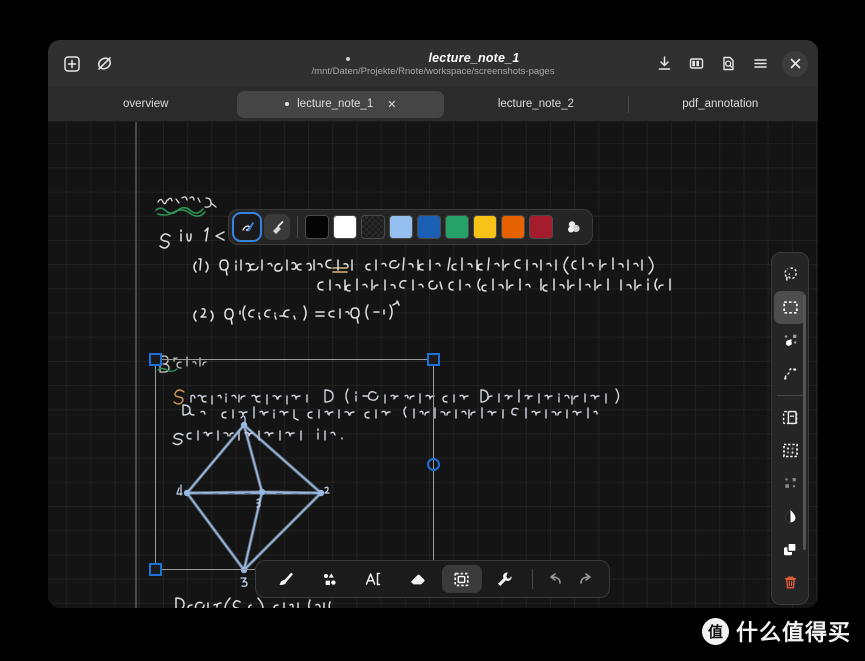 This screenshot has width=865, height=661. Describe the element at coordinates (329, 579) in the screenshot. I see `shaper-tool` at that location.